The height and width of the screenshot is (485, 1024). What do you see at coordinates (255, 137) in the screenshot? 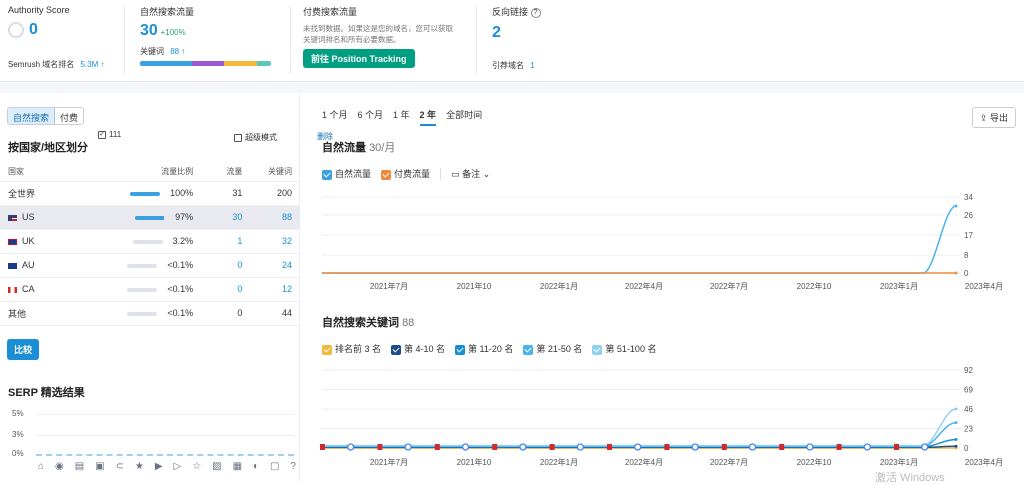
I see `super-mode-toggle: 超级模式` at bounding box center [255, 137].